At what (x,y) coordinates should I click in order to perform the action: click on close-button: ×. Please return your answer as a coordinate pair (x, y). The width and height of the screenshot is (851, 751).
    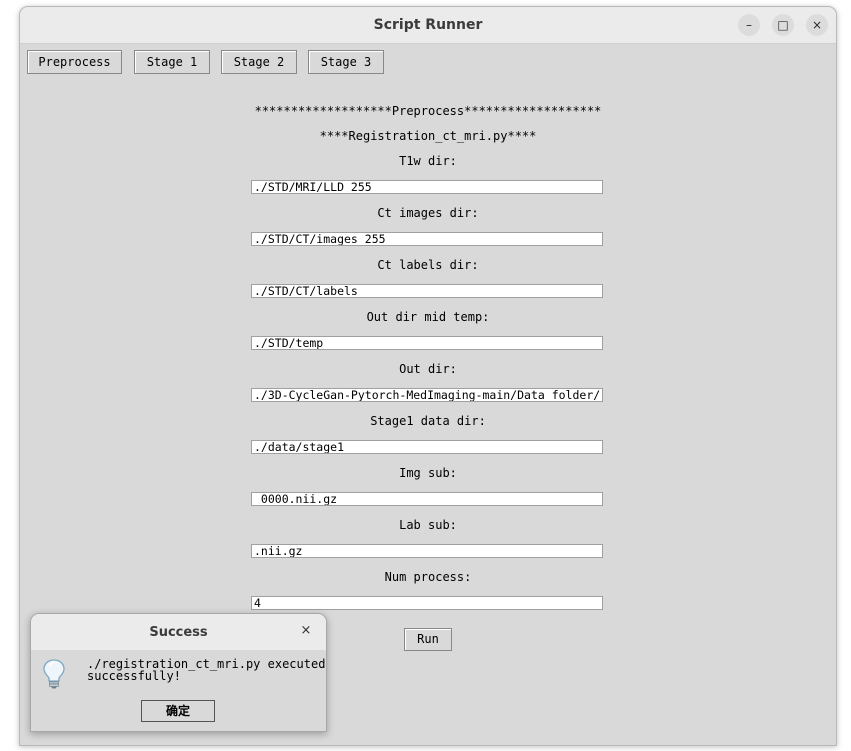
    Looking at the image, I should click on (817, 25).